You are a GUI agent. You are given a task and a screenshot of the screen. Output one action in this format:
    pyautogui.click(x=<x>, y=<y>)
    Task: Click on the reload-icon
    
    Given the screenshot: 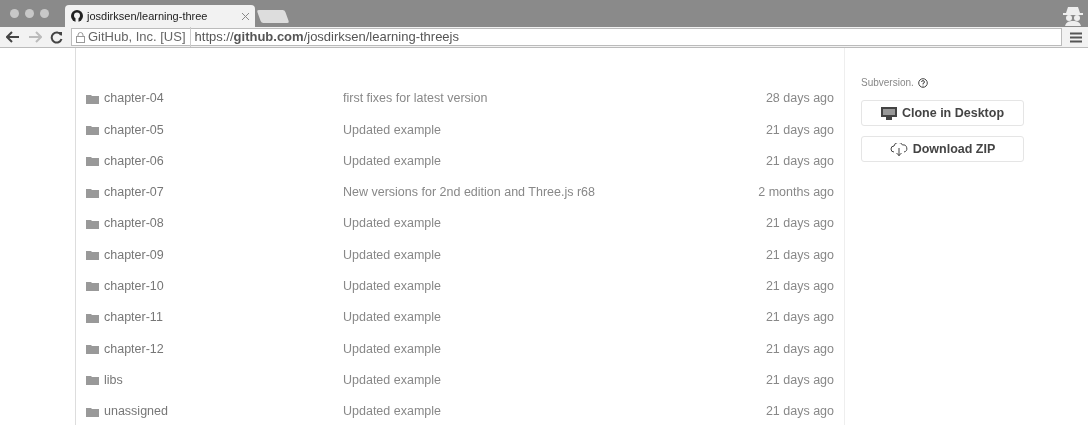 What is the action you would take?
    pyautogui.click(x=56, y=37)
    